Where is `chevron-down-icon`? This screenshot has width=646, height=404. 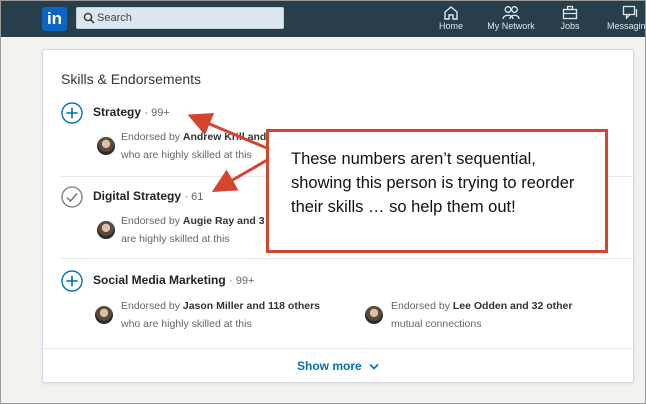 chevron-down-icon is located at coordinates (374, 367).